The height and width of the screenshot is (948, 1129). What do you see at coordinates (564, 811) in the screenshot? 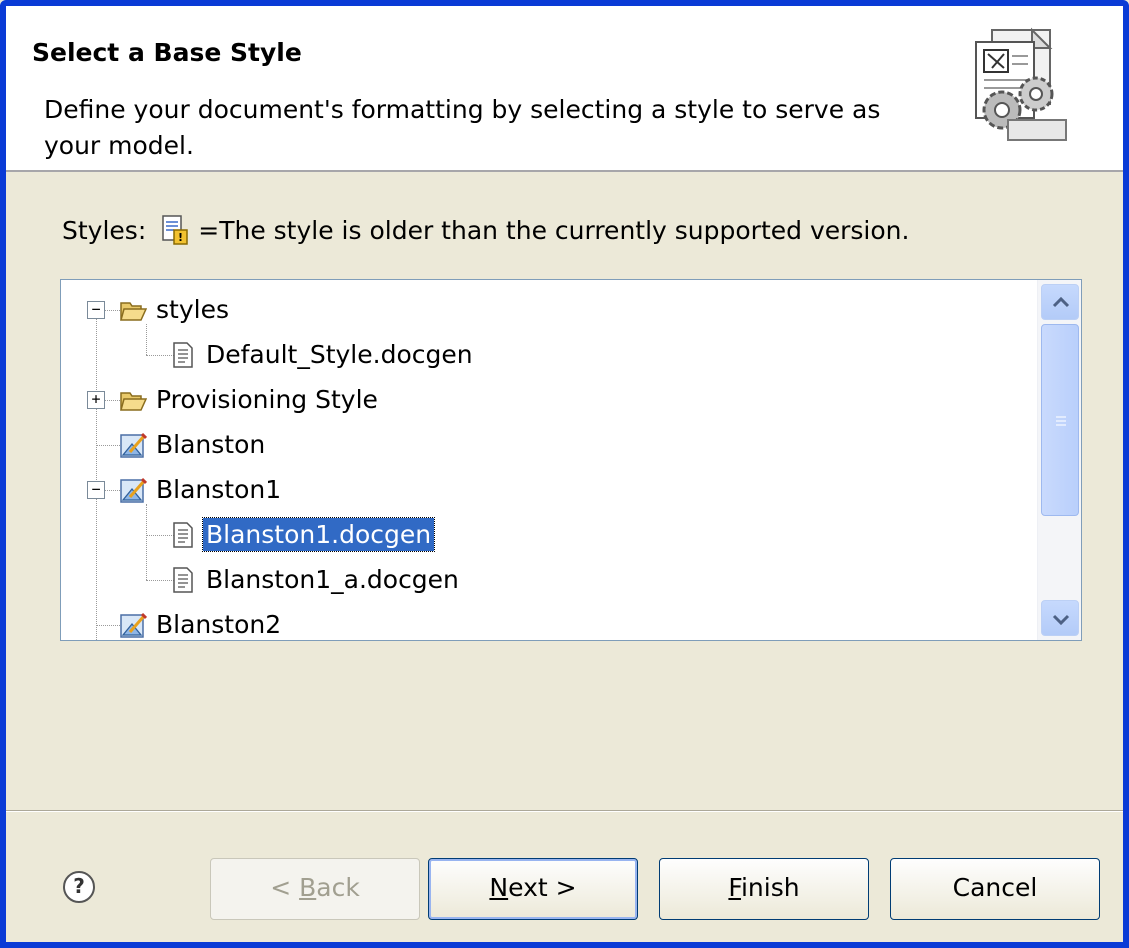
I see `footer-separator` at bounding box center [564, 811].